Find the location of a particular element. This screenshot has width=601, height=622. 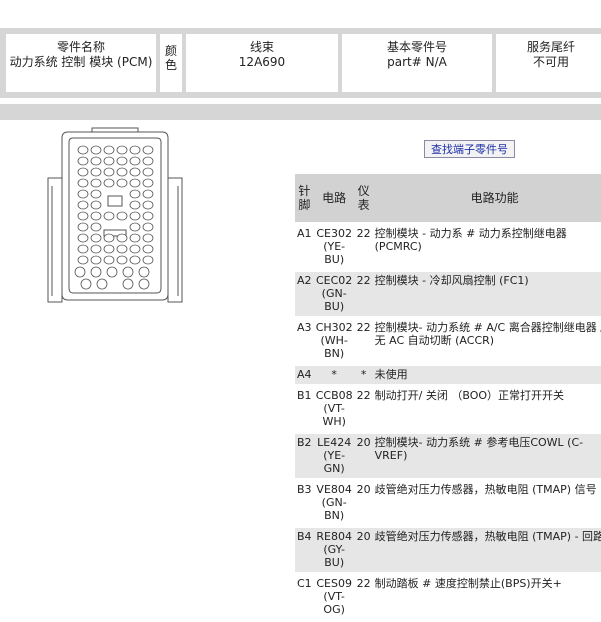

table-header-row: 针脚 电路 仪表 电路功能 is located at coordinates (448, 199).